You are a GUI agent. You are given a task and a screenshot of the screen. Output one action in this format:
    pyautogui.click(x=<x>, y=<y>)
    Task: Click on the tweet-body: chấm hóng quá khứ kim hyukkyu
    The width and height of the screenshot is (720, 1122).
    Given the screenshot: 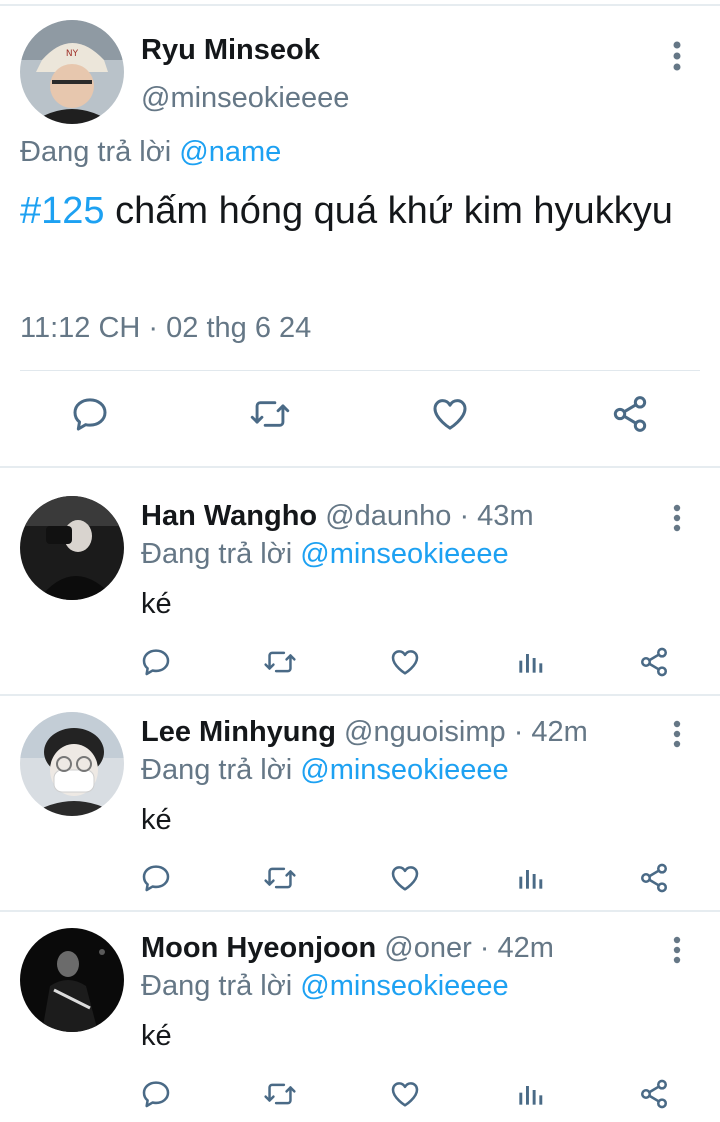 What is the action you would take?
    pyautogui.click(x=388, y=211)
    